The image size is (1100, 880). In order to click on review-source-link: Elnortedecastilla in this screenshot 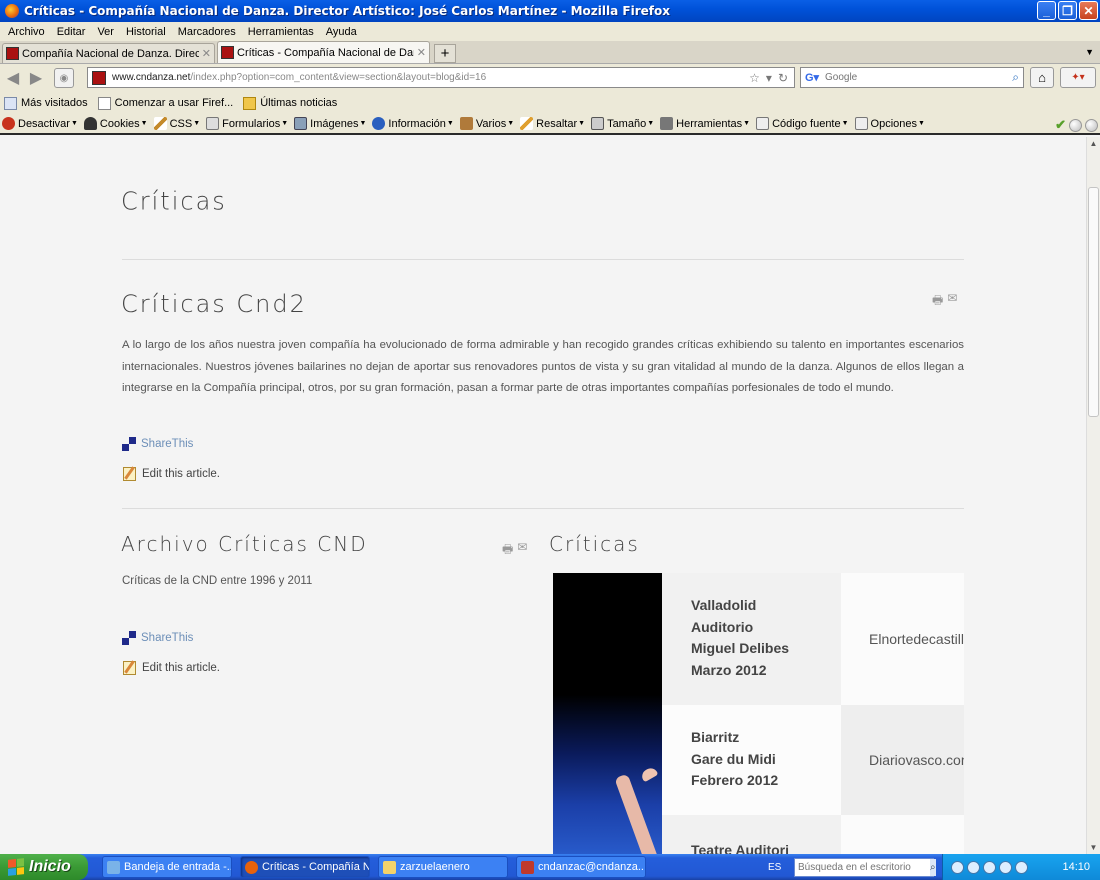, I will do `click(902, 639)`.